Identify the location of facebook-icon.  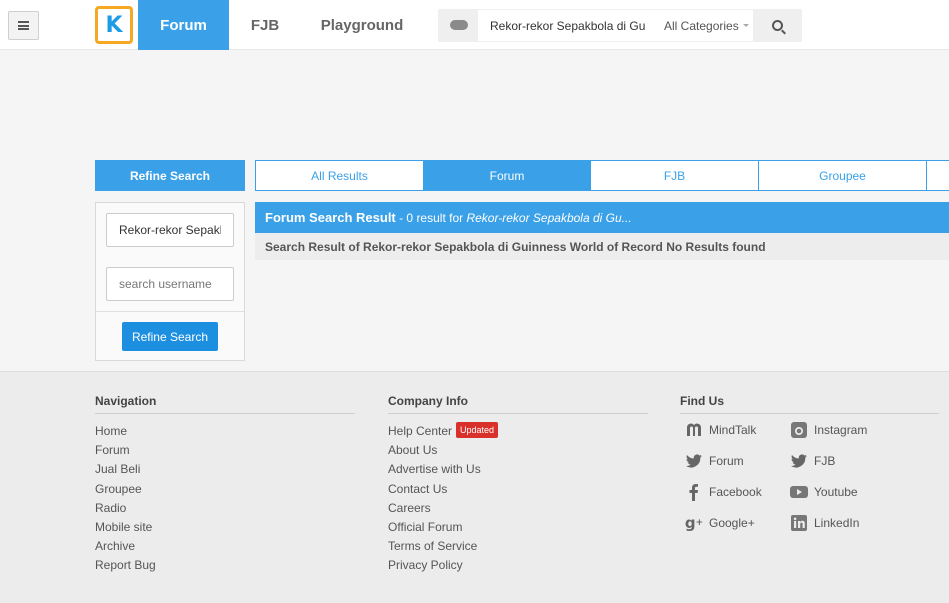
(694, 492).